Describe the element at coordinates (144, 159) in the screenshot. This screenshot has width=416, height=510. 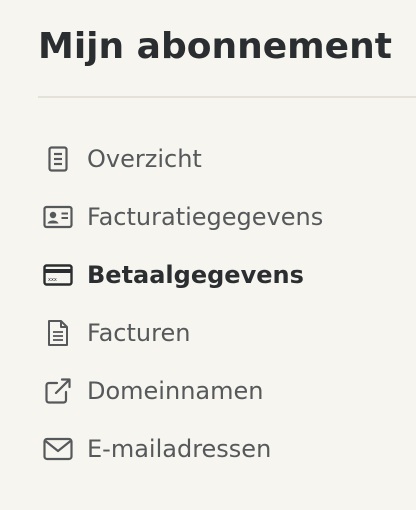
I see `menu-item-label: Overzicht` at that location.